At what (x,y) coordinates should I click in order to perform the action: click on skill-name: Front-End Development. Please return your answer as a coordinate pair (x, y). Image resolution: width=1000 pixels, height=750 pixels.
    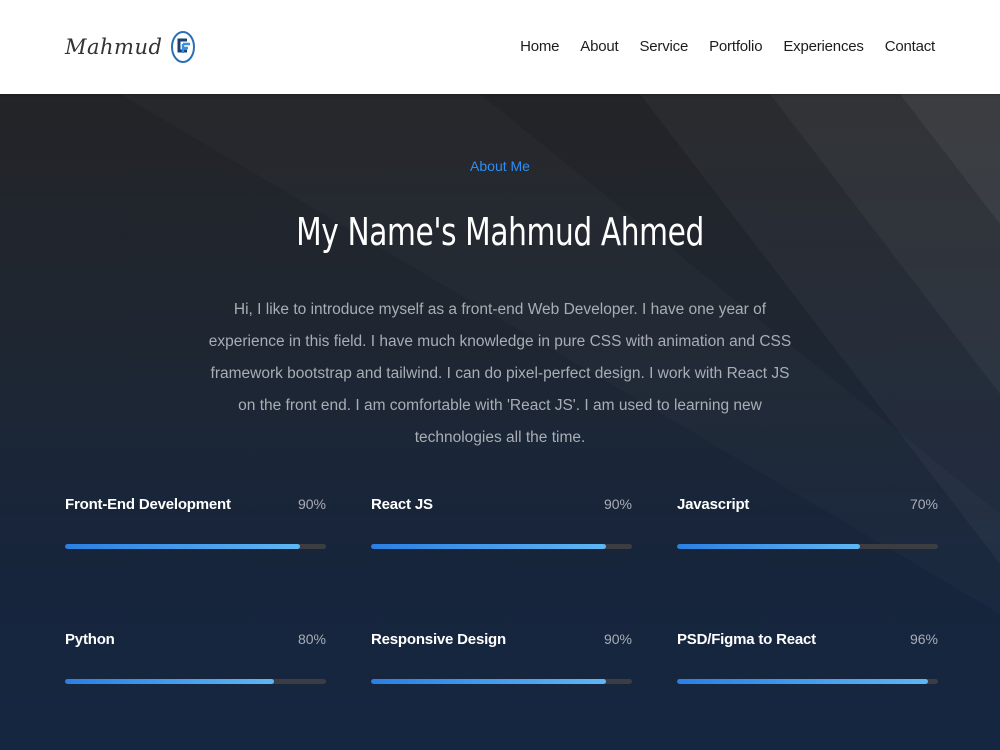
    Looking at the image, I should click on (148, 504).